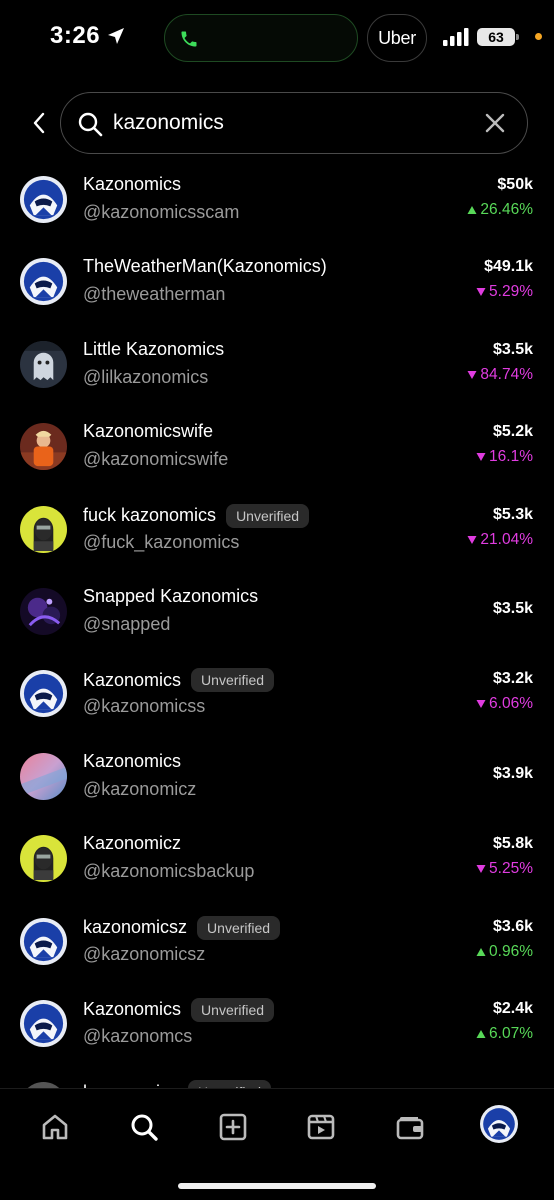 The width and height of the screenshot is (554, 1200). Describe the element at coordinates (277, 1023) in the screenshot. I see `result-row: Kazonomics Unverified @kazonomcs $2.4k 6.07%` at that location.